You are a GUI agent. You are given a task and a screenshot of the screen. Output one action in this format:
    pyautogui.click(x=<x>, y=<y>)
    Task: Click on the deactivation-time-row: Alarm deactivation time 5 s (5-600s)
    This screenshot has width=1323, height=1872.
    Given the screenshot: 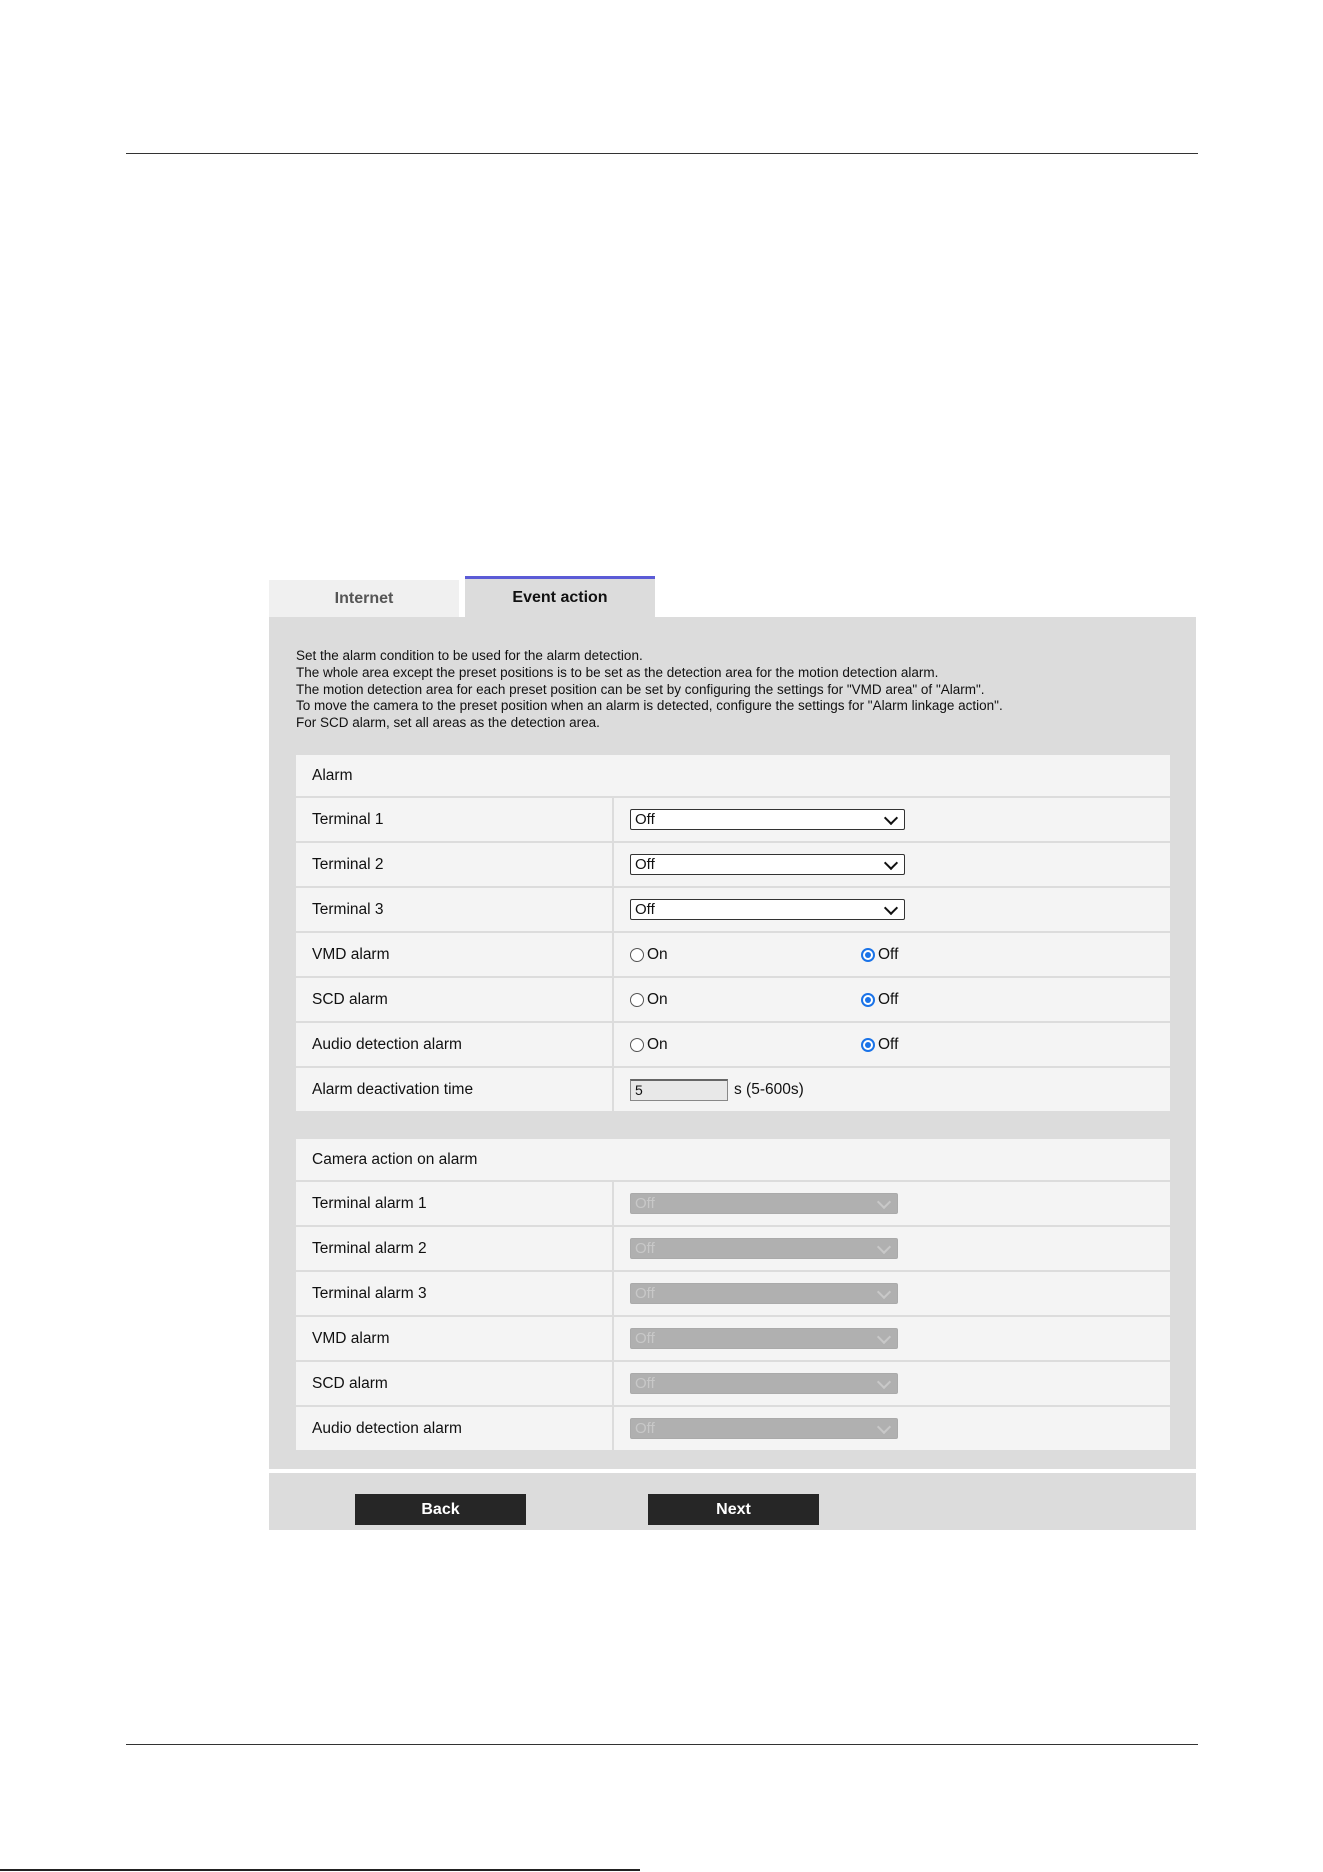 What is the action you would take?
    pyautogui.click(x=733, y=1090)
    